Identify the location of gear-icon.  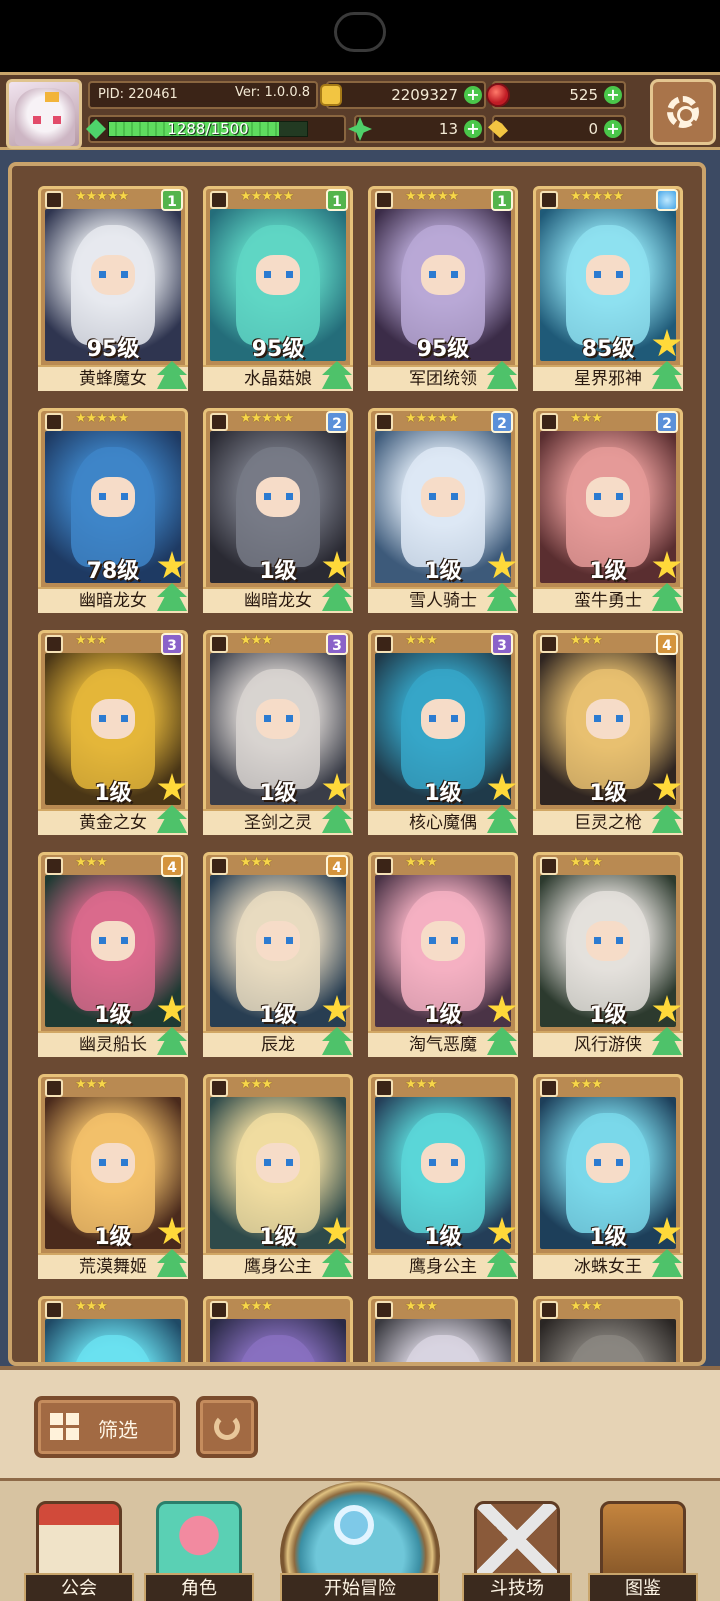
(683, 112).